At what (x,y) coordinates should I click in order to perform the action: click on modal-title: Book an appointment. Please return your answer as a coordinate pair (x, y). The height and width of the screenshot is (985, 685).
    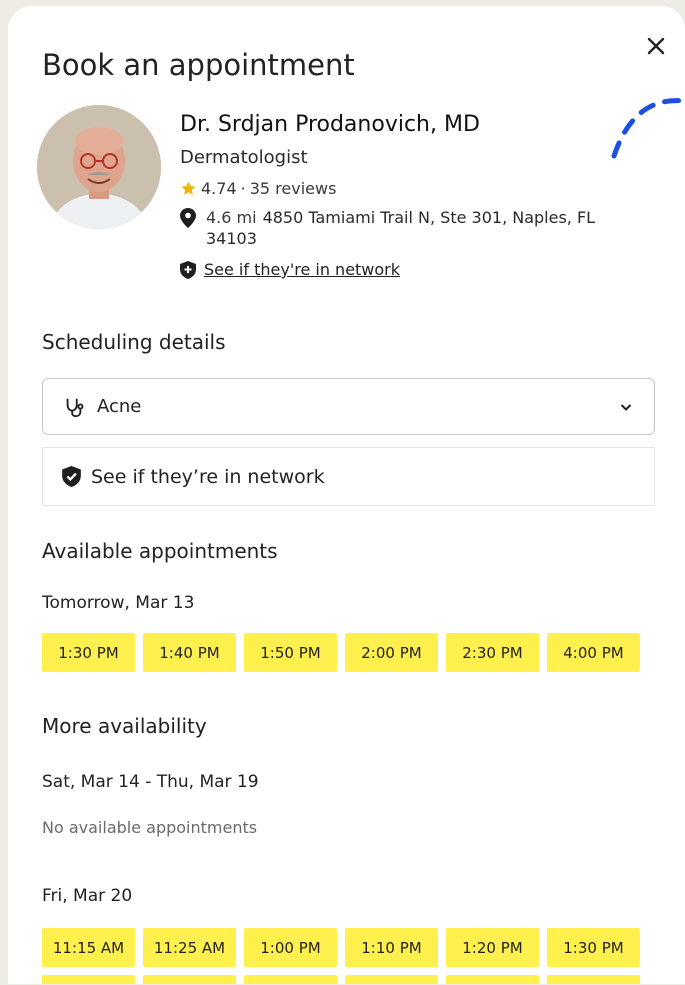
    Looking at the image, I should click on (198, 65).